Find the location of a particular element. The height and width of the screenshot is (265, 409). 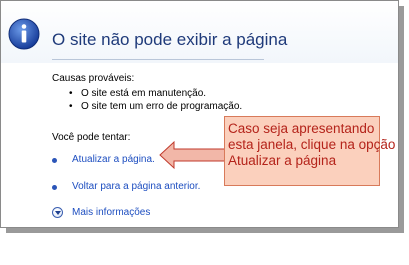

cause-text: O site tem um erro de programação. is located at coordinates (162, 106).